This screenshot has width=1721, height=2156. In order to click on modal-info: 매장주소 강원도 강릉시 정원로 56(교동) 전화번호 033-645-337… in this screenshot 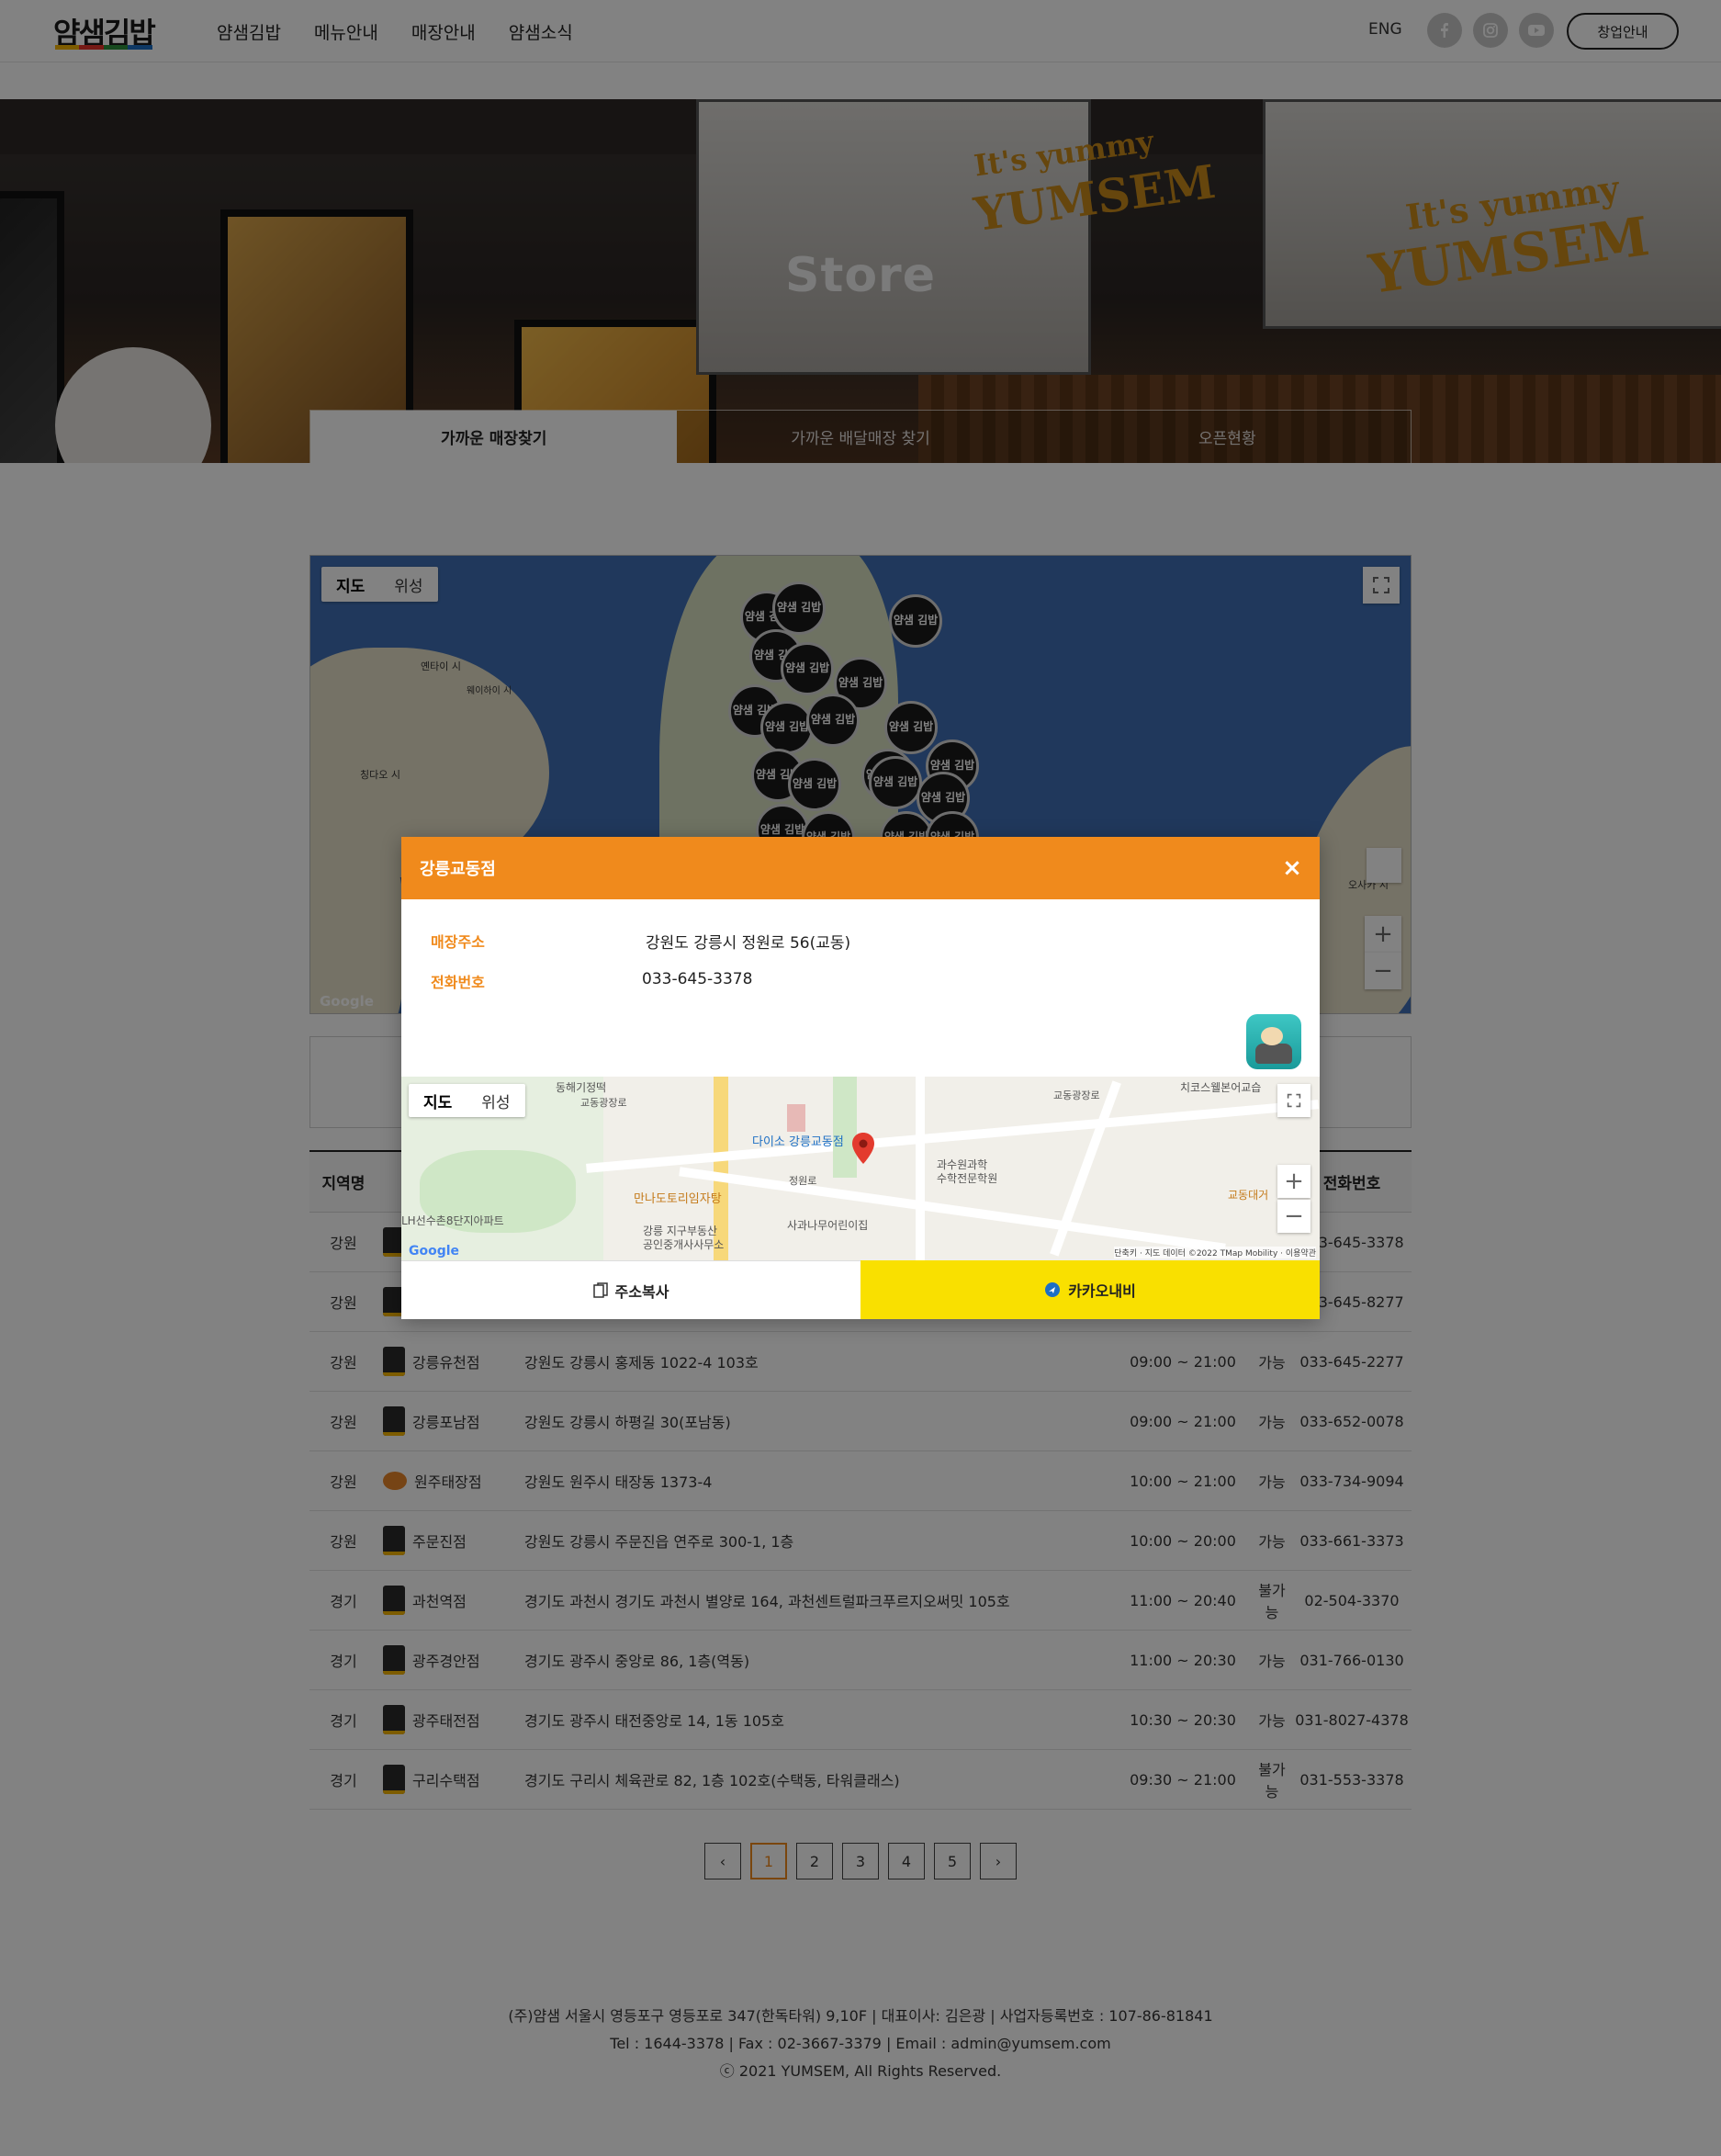, I will do `click(860, 988)`.